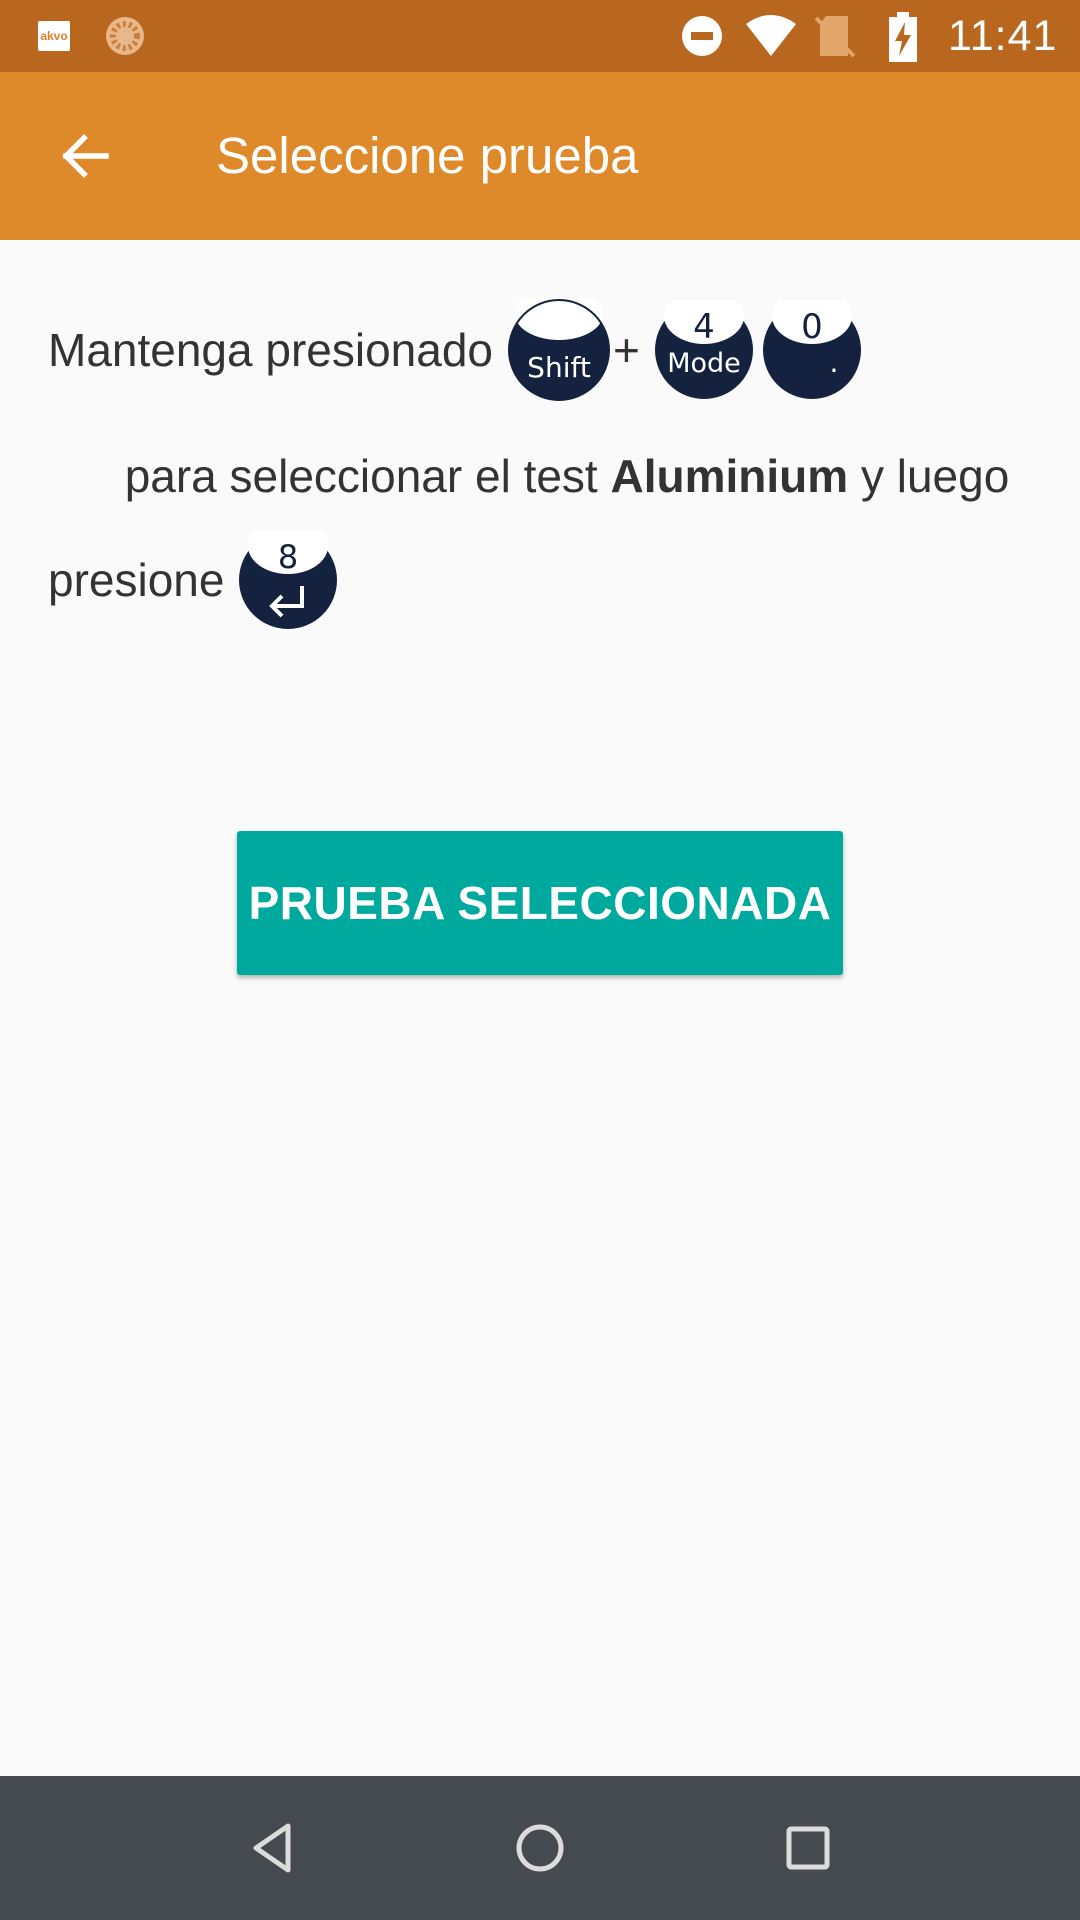 The height and width of the screenshot is (1920, 1080). I want to click on instruction-line-3: presione 8, so click(193, 580).